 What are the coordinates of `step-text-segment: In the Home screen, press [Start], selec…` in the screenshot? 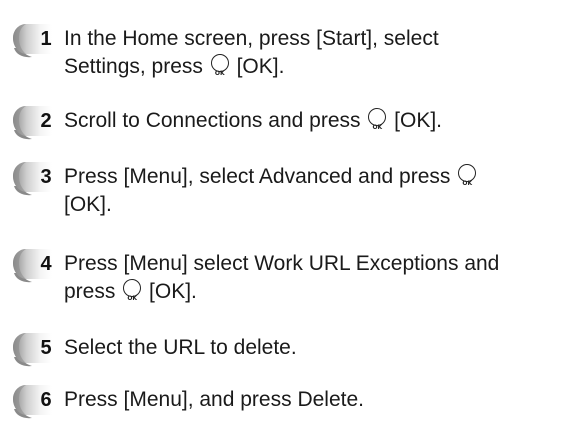 It's located at (251, 38).